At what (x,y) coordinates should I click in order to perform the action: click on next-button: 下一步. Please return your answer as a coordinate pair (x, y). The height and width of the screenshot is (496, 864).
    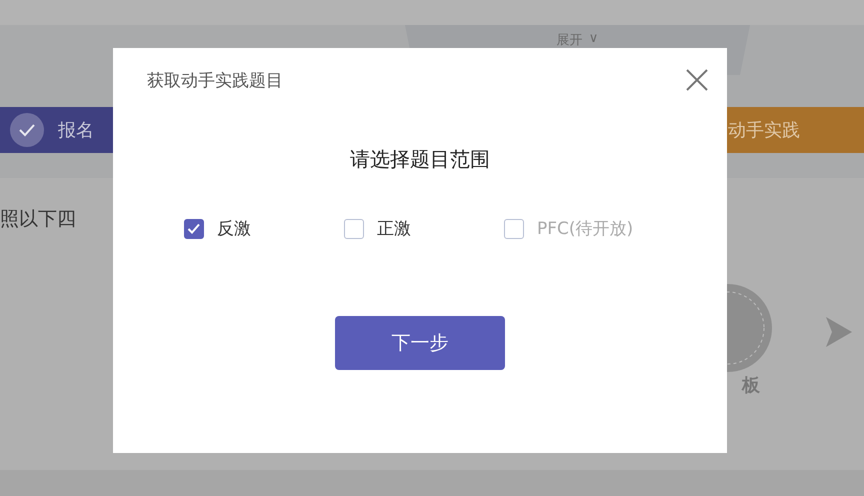
    Looking at the image, I should click on (420, 343).